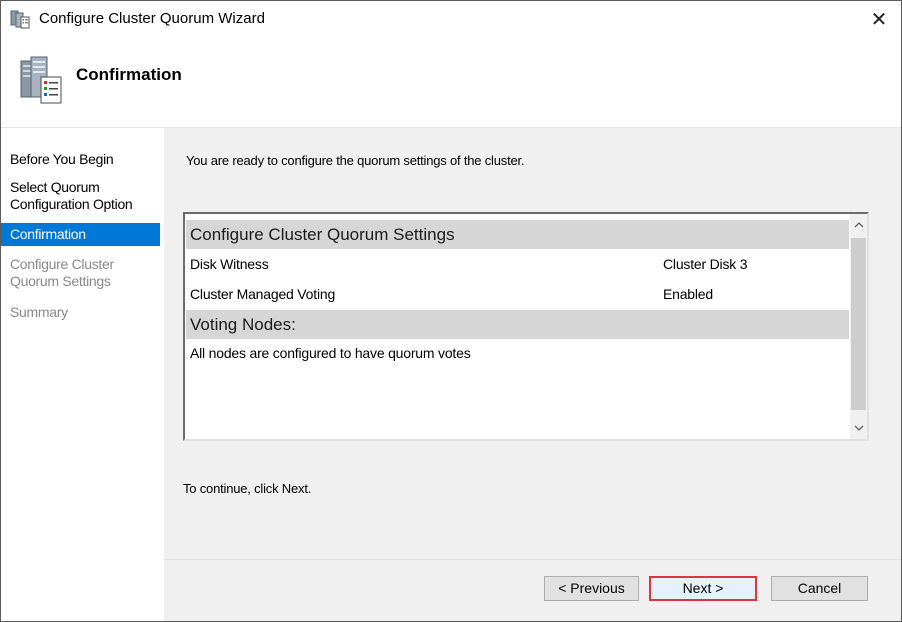  What do you see at coordinates (80, 159) in the screenshot?
I see `nav-step-before-you-begin: Before You Begin` at bounding box center [80, 159].